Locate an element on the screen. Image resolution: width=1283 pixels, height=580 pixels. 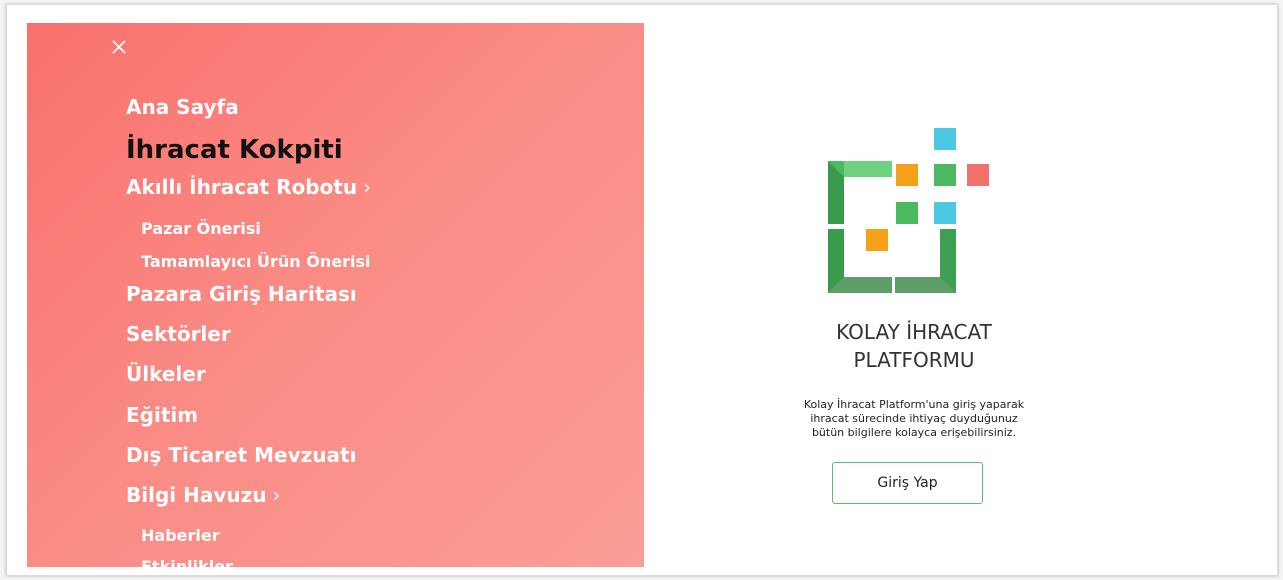
description-line: Kolay İhracat Platform'una giriş yaparak is located at coordinates (914, 404).